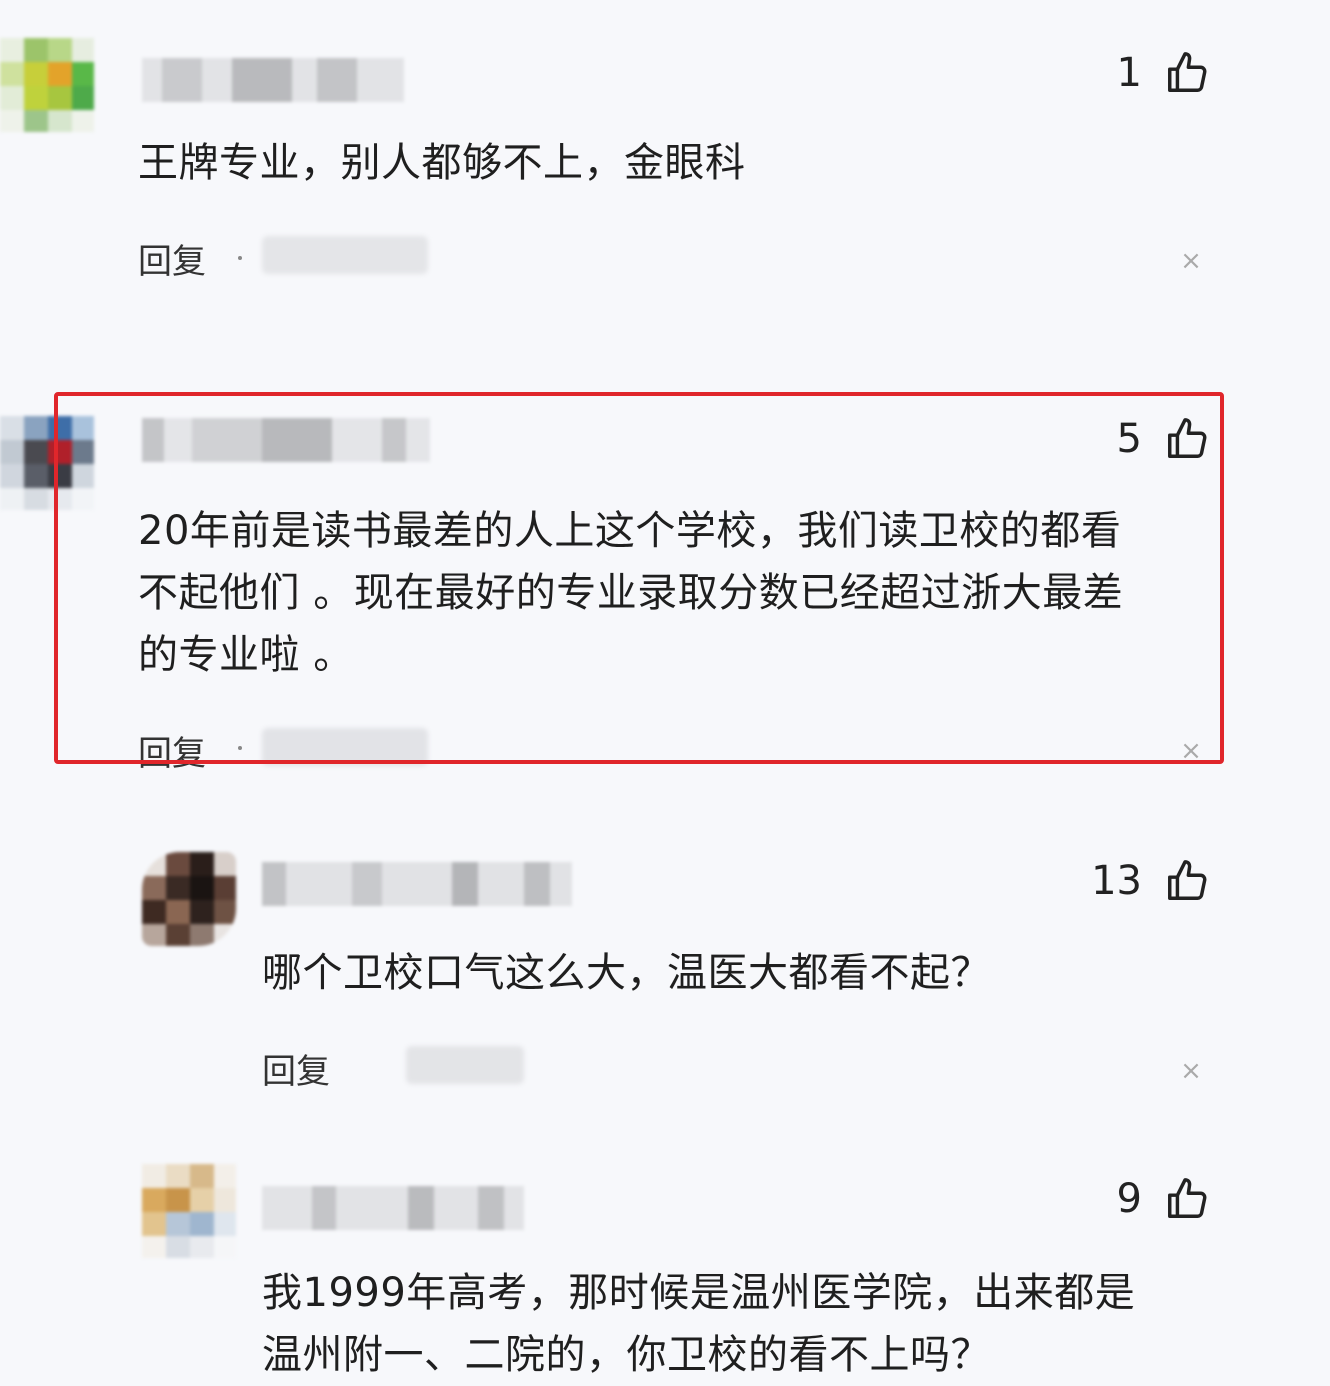  I want to click on like-control: 1, so click(1163, 73).